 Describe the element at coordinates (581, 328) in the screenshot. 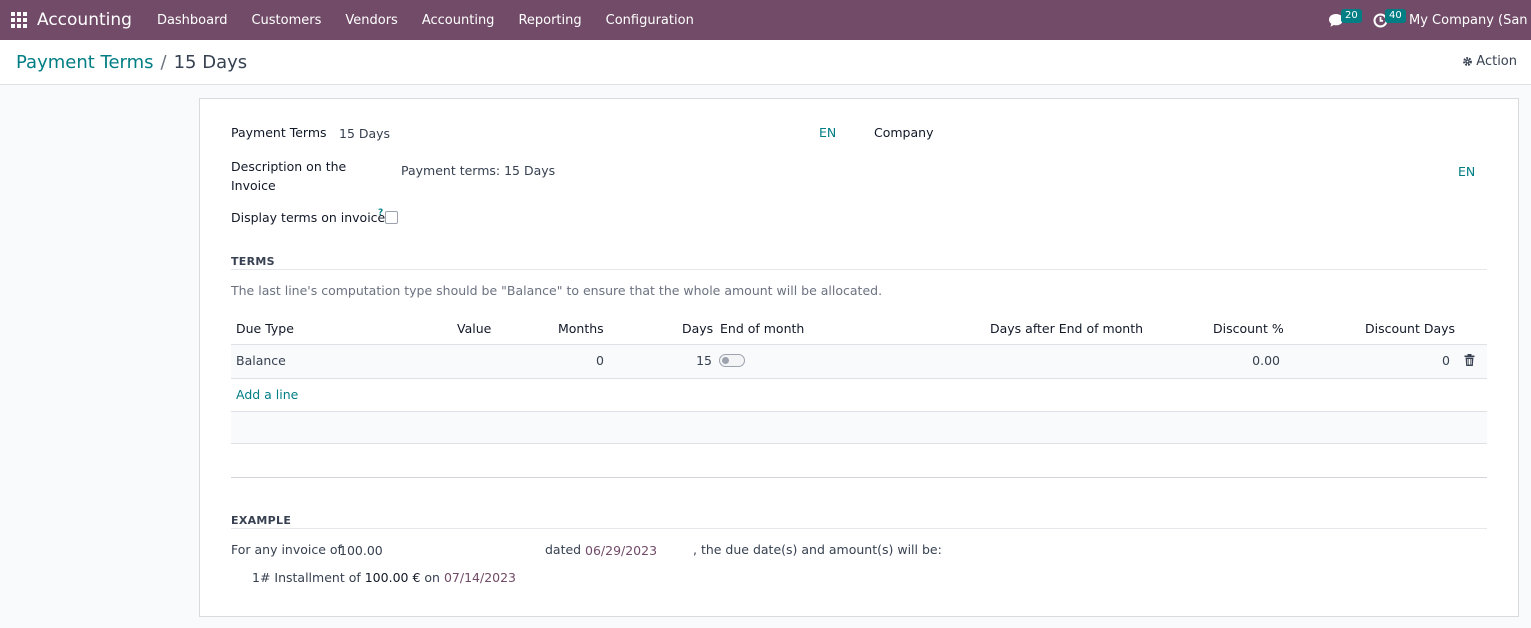

I see `col-months: Months` at that location.